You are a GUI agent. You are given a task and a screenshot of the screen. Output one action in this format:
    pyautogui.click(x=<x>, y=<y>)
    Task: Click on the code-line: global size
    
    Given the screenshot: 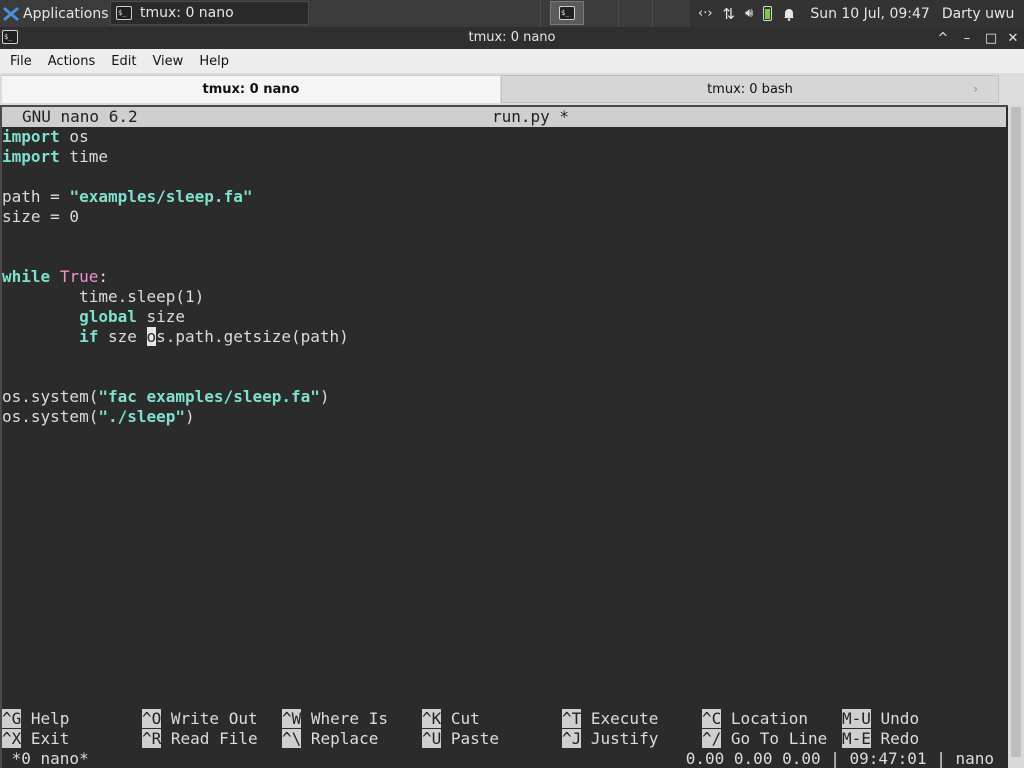 What is the action you would take?
    pyautogui.click(x=504, y=317)
    